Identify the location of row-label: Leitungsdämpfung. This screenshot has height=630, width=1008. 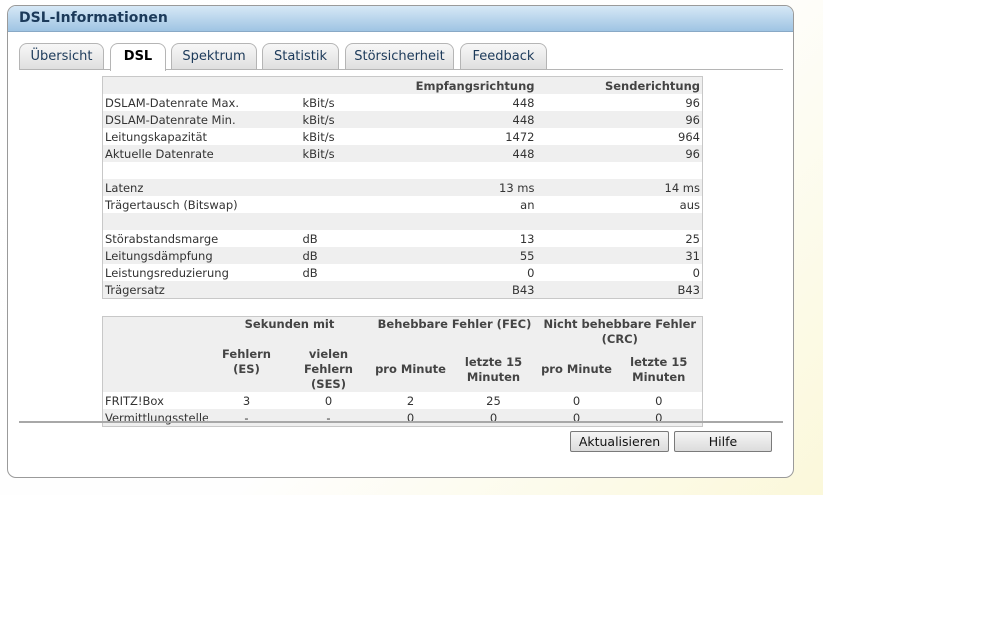
(159, 255).